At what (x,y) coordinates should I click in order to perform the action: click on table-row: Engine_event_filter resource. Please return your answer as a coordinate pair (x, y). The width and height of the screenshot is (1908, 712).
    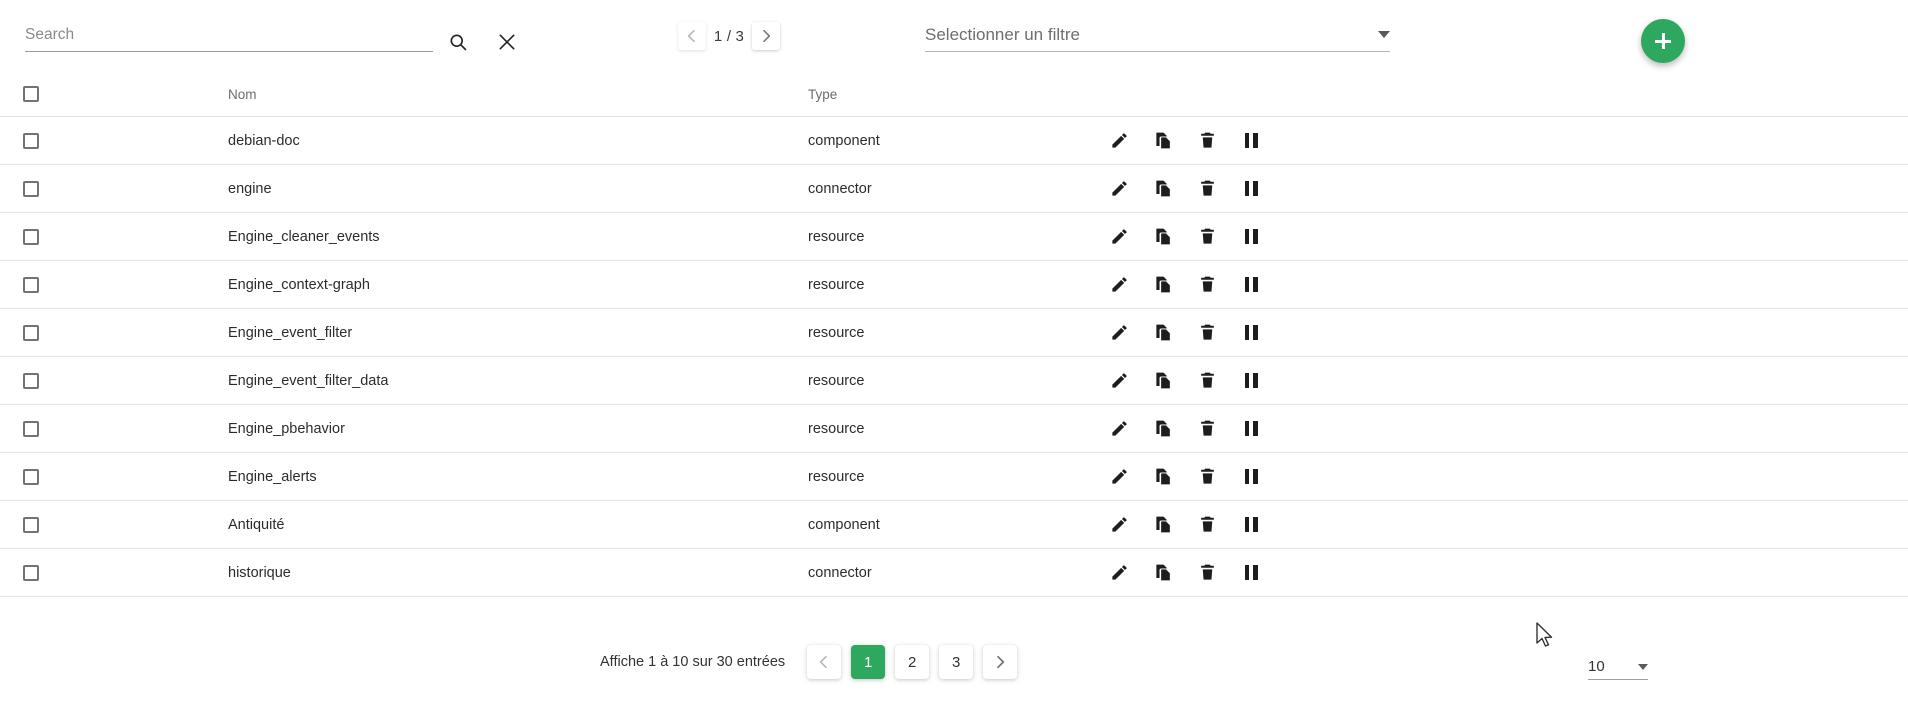
    Looking at the image, I should click on (954, 333).